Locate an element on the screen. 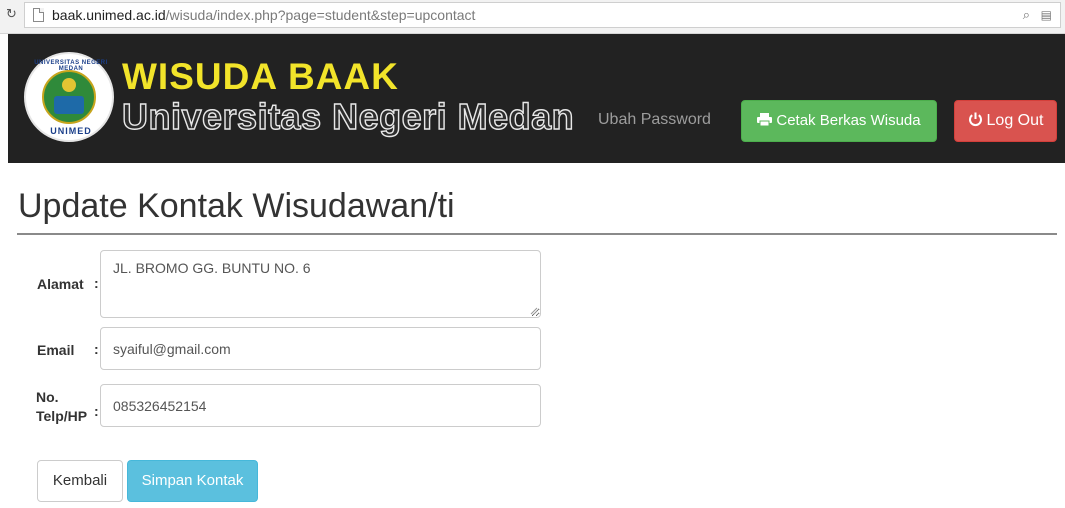 Image resolution: width=1065 pixels, height=508 pixels. phone-label-line1: No. is located at coordinates (47, 397).